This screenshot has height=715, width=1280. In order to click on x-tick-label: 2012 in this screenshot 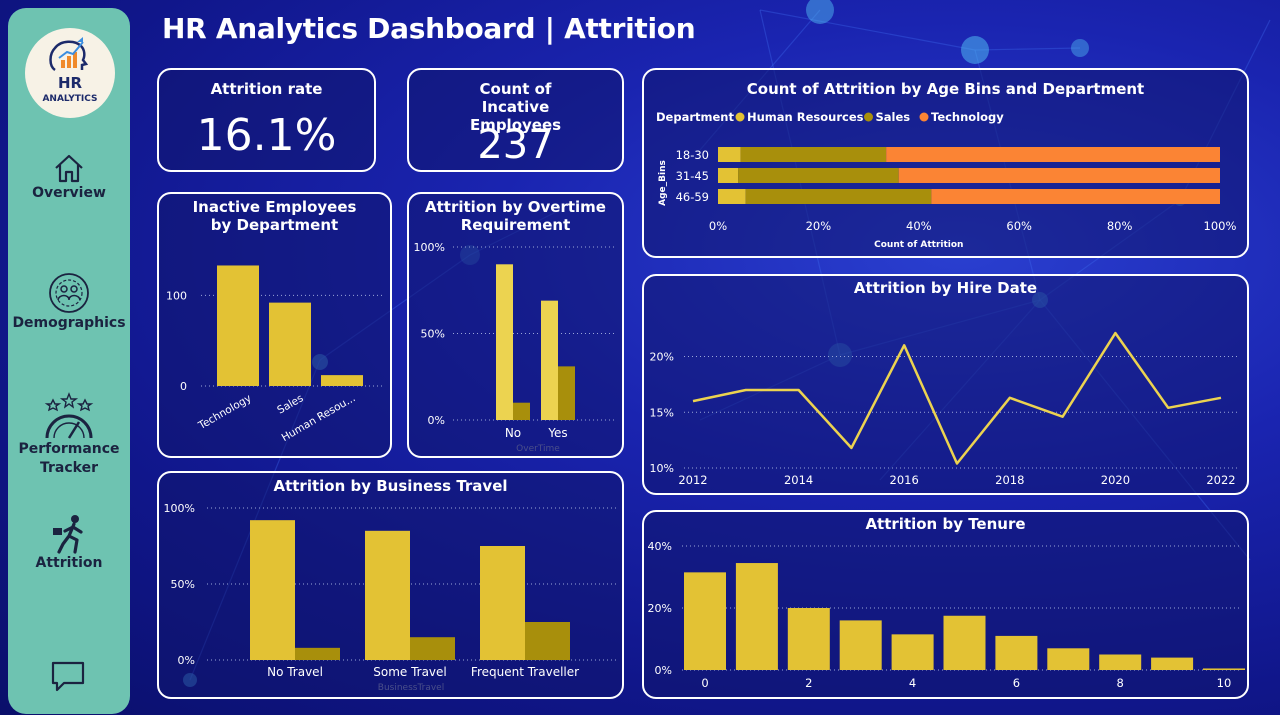, I will do `click(692, 480)`.